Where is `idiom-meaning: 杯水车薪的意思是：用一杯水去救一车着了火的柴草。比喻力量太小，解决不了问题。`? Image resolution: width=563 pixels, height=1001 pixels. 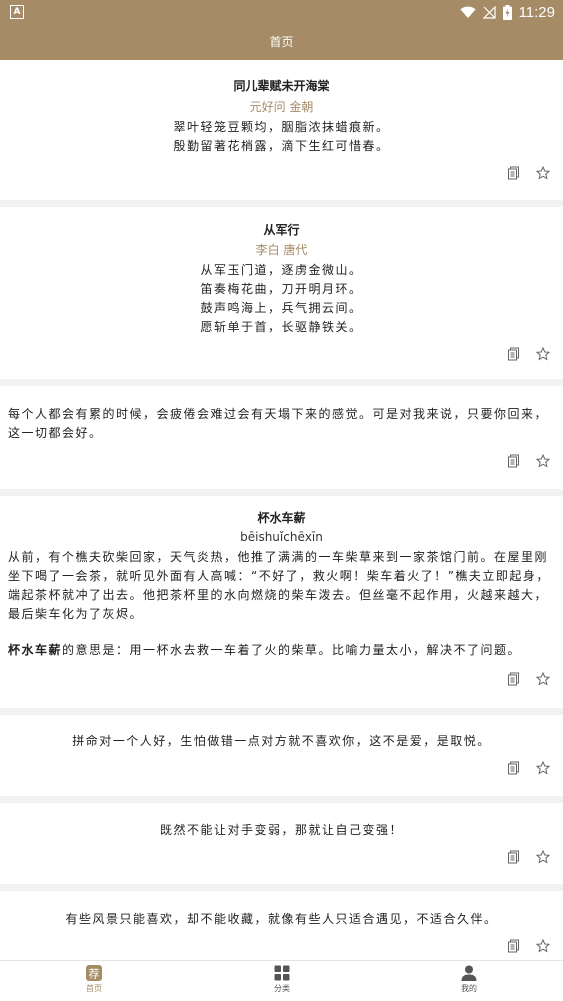
idiom-meaning: 杯水车薪的意思是：用一杯水去救一车着了火的柴草。比喻力量太小，解决不了问题。 is located at coordinates (281, 650).